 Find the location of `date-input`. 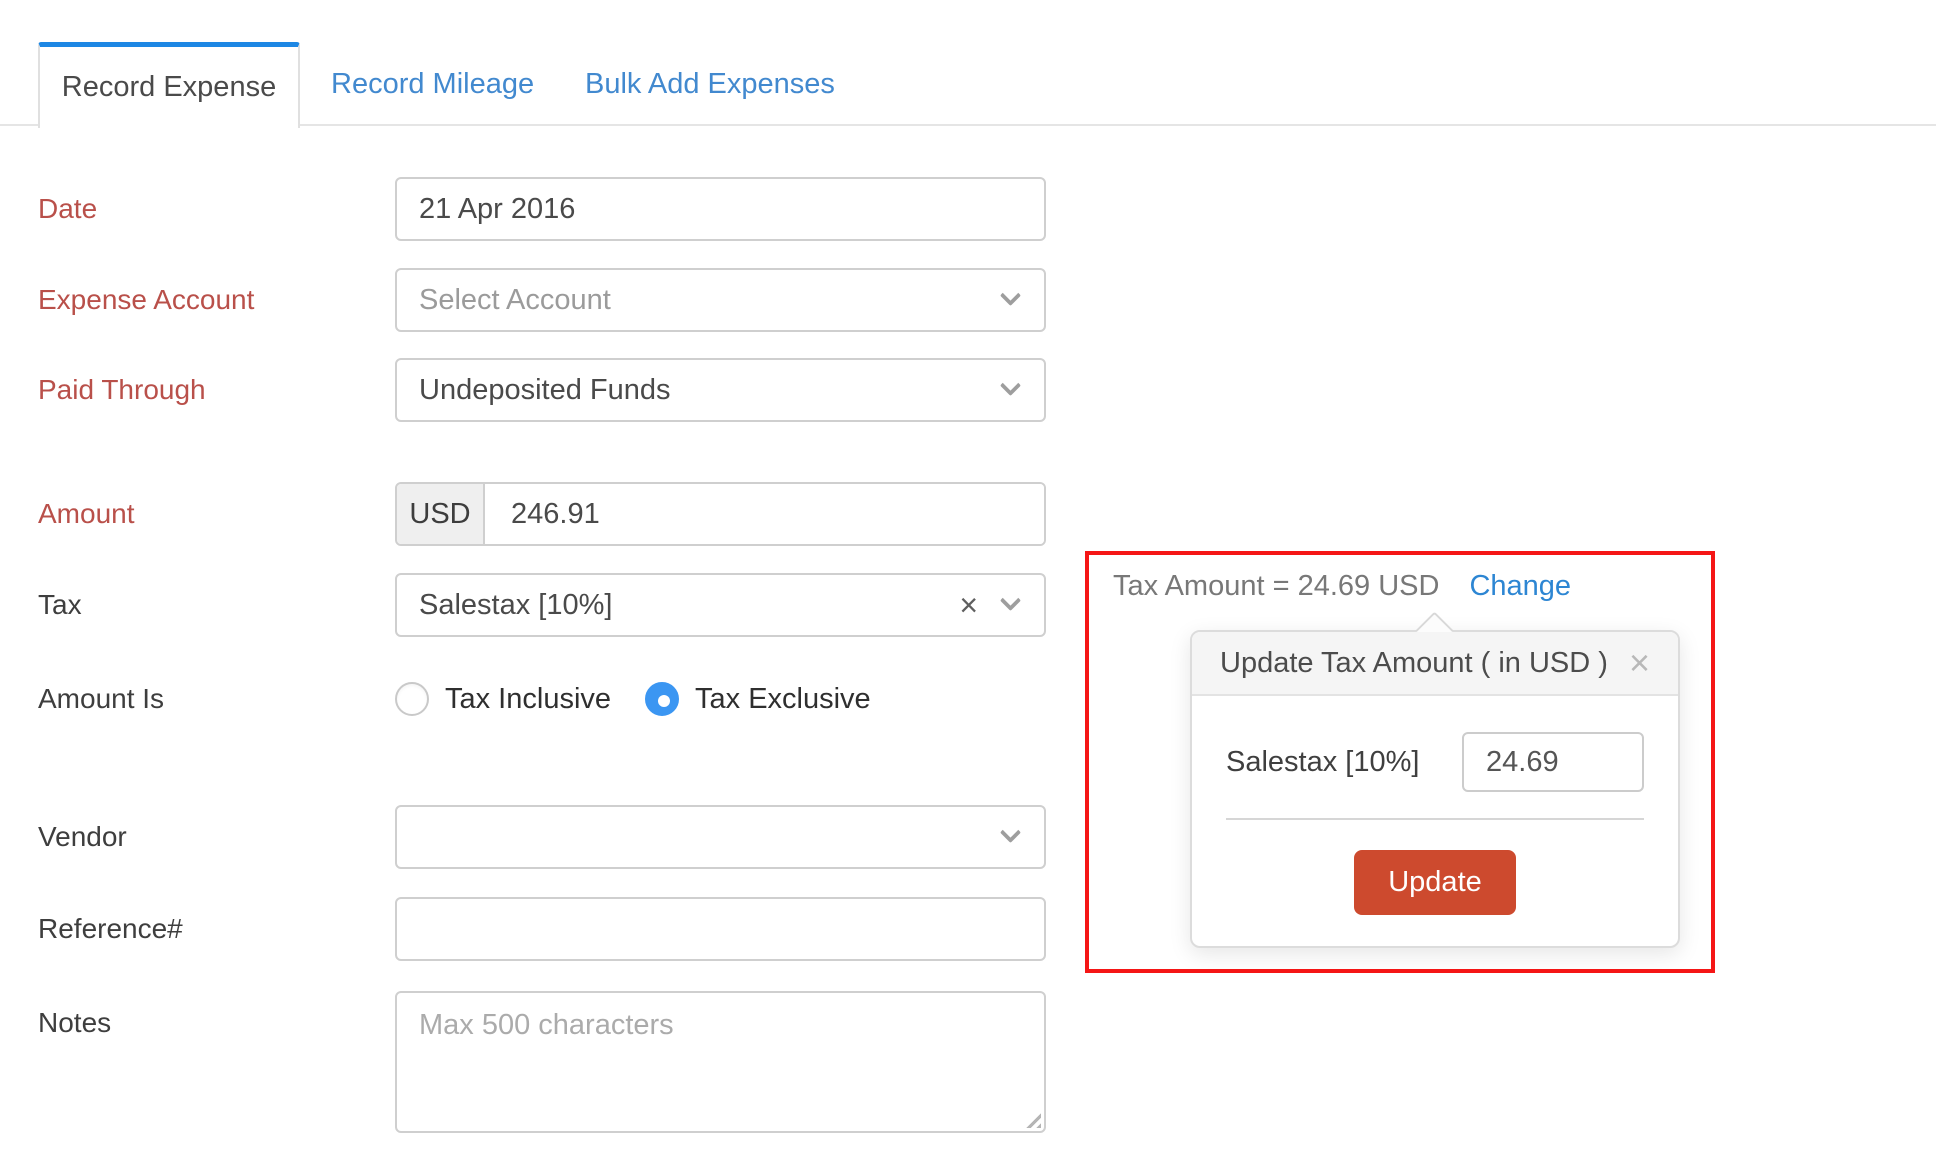

date-input is located at coordinates (720, 209).